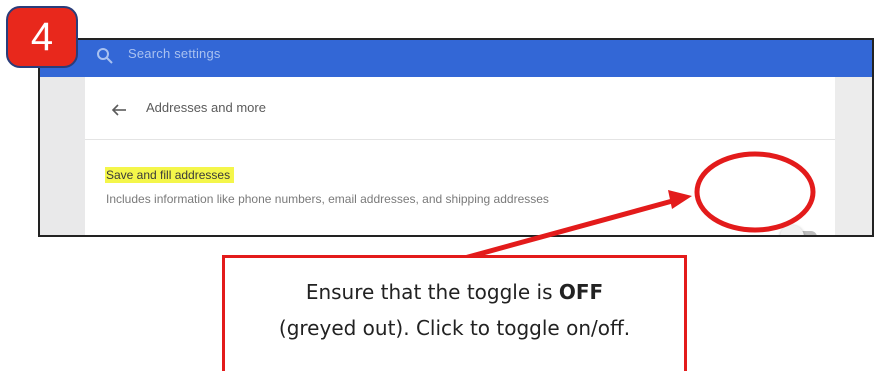  I want to click on toggle-knob, so click(792, 230).